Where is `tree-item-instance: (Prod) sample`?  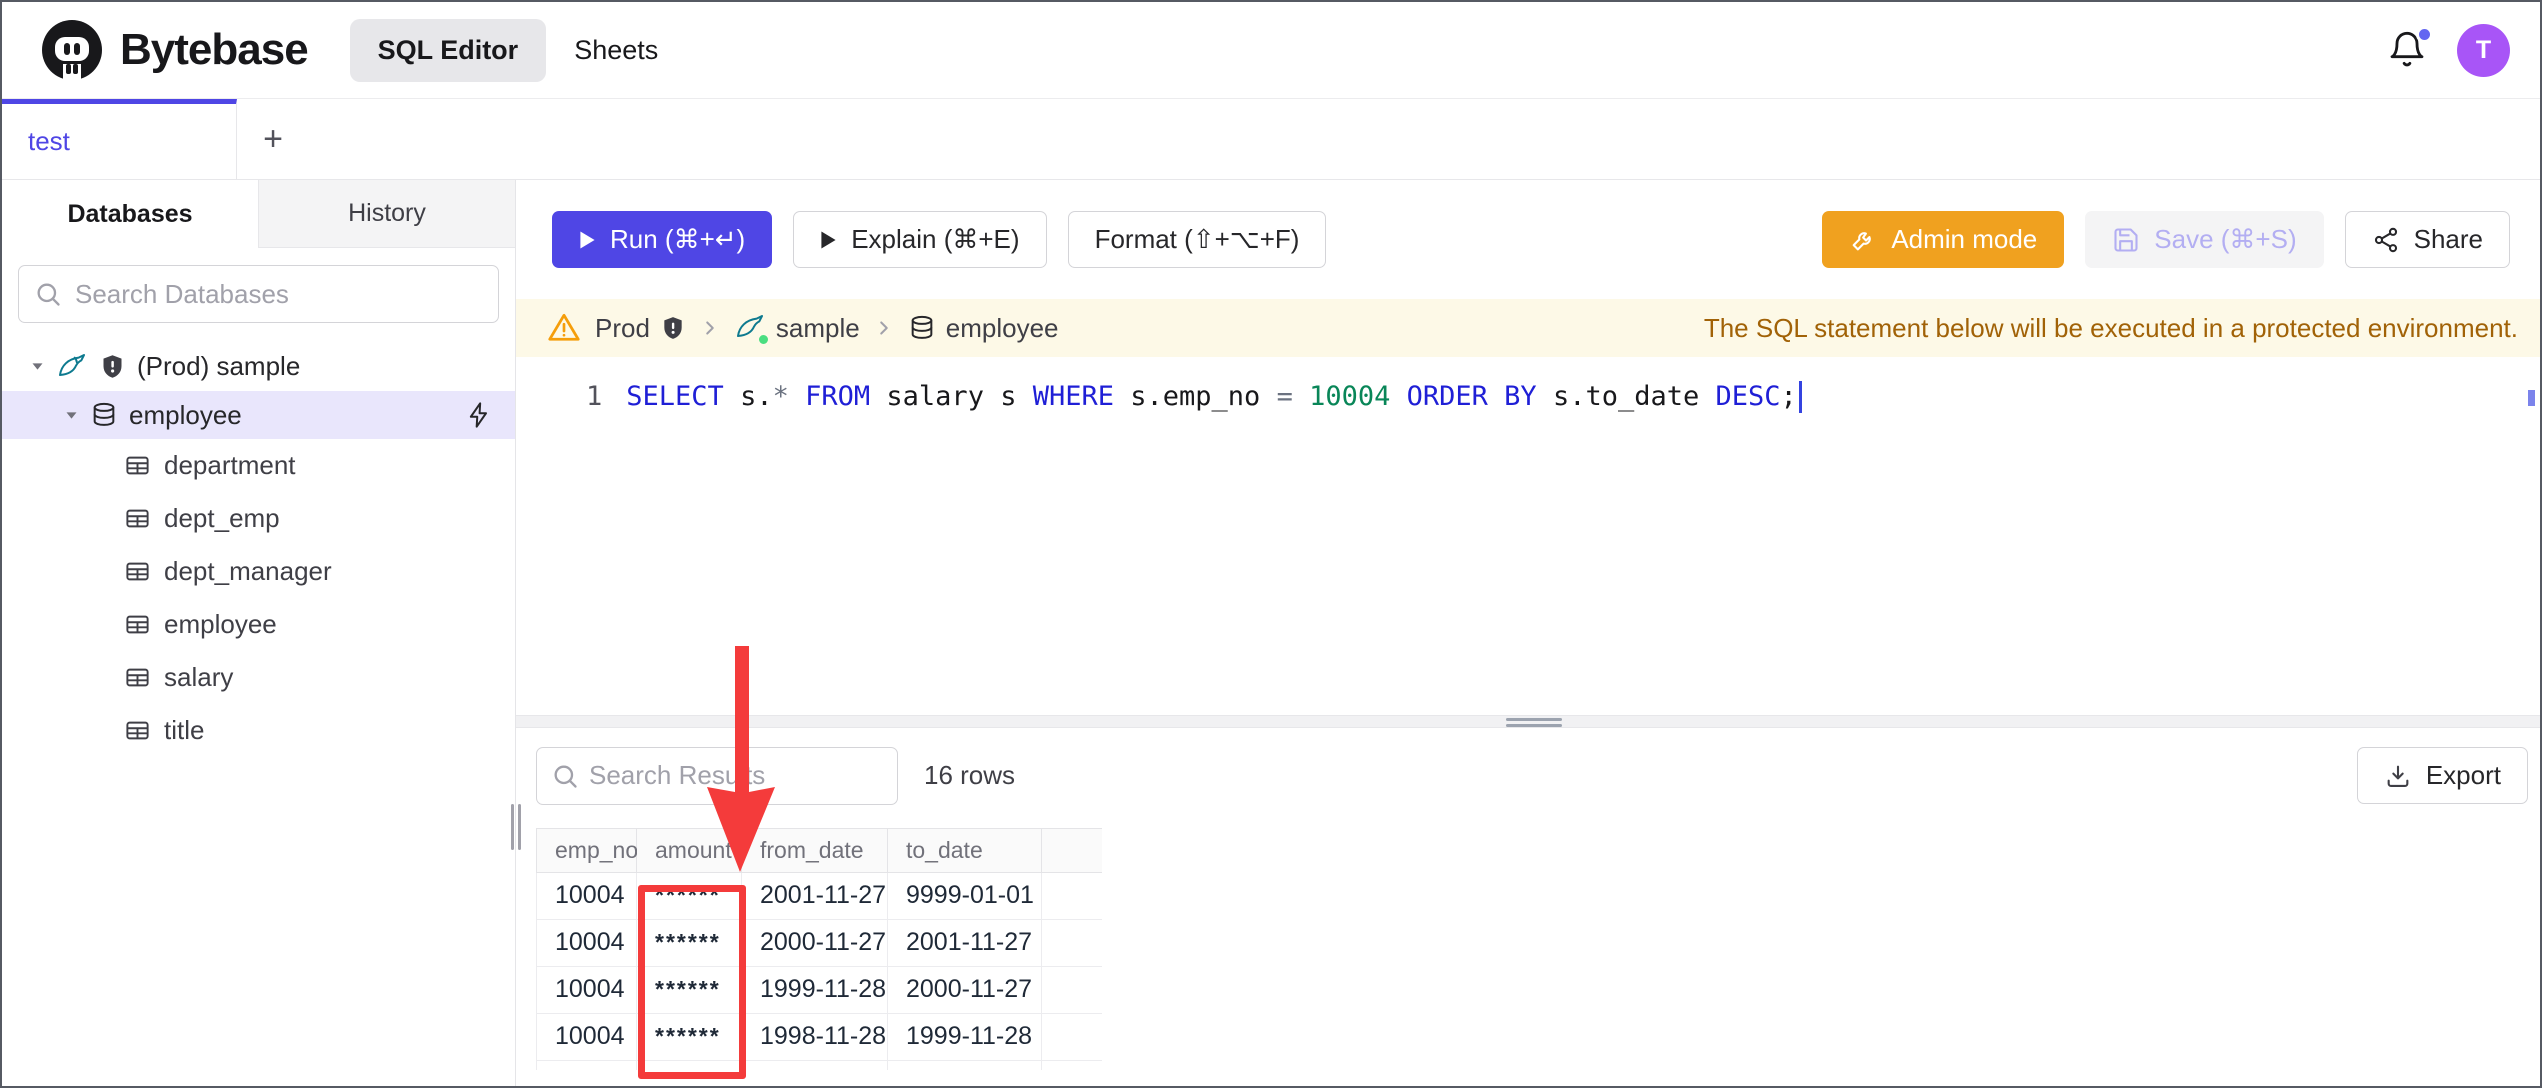 tree-item-instance: (Prod) sample is located at coordinates (258, 366).